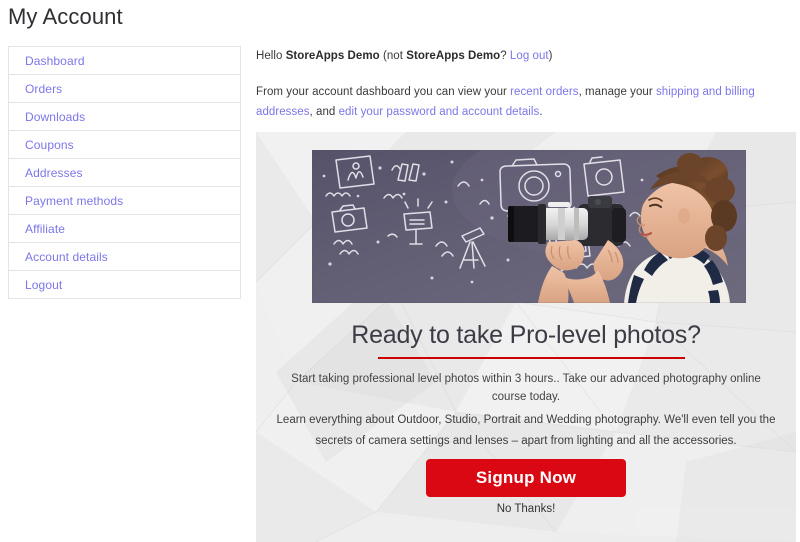  What do you see at coordinates (324, 112) in the screenshot?
I see `intro-part-3: , and` at bounding box center [324, 112].